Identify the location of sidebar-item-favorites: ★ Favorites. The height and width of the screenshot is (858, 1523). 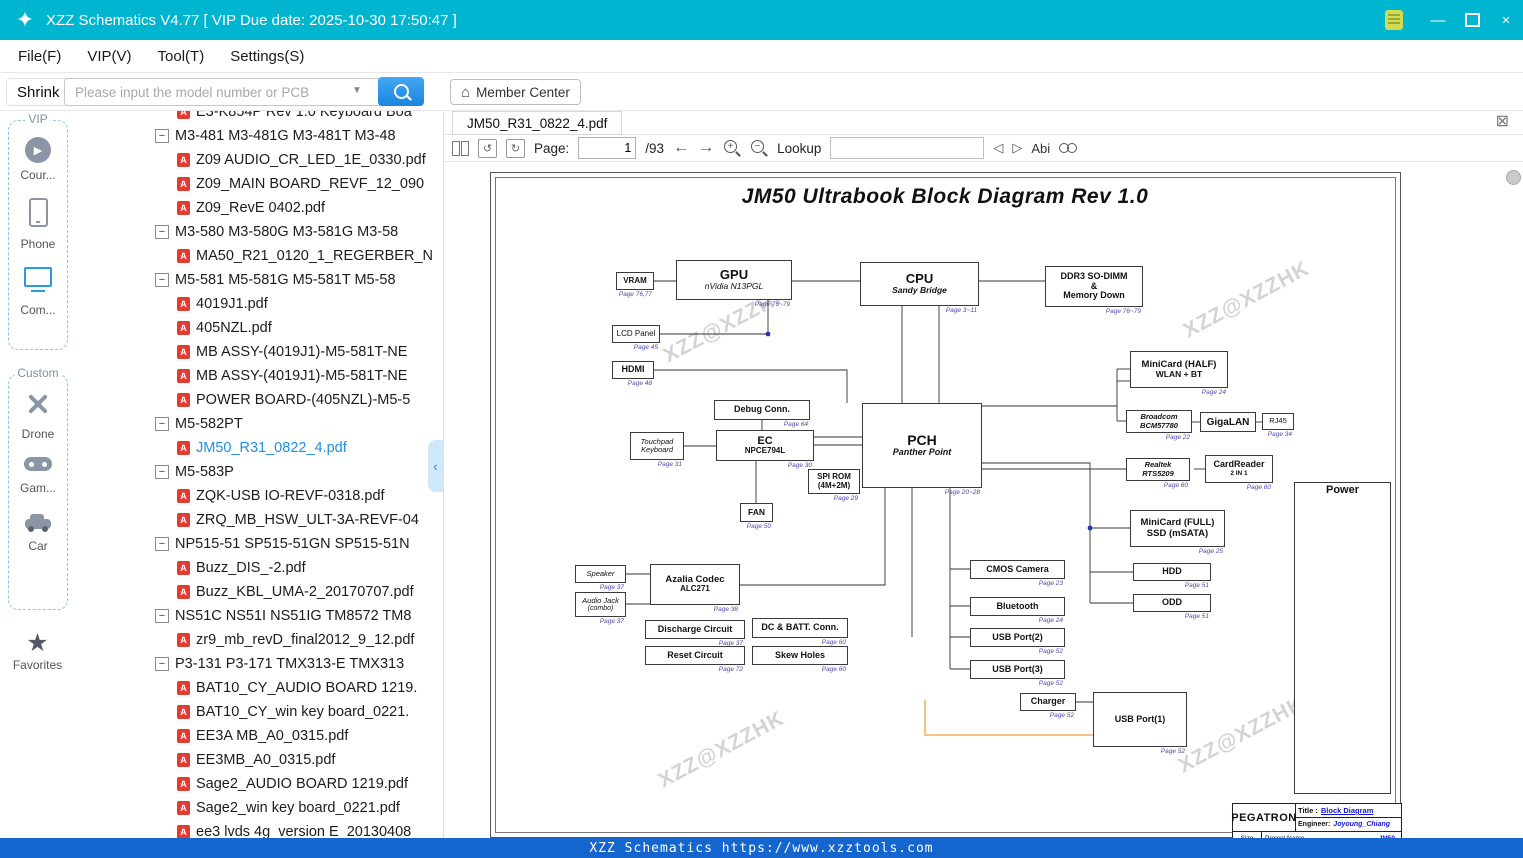
(37, 651).